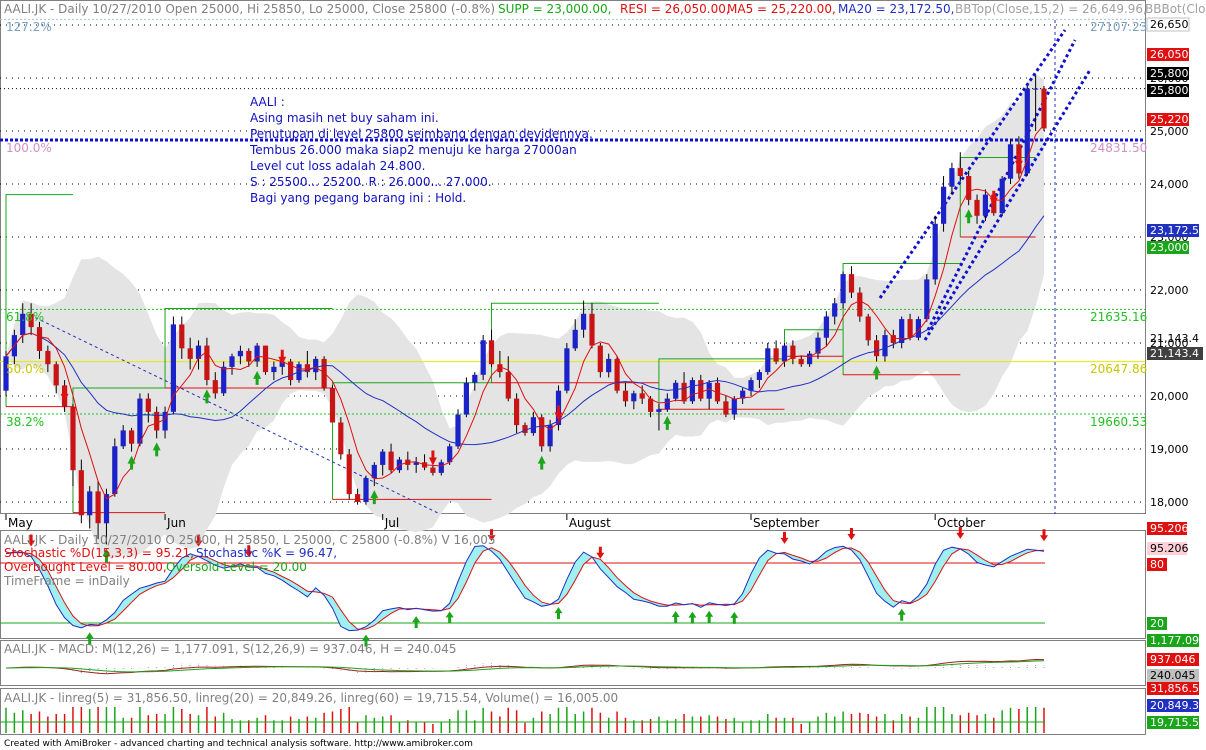 This screenshot has width=1206, height=750. What do you see at coordinates (1169, 502) in the screenshot?
I see `price-tick-label: 18,000` at bounding box center [1169, 502].